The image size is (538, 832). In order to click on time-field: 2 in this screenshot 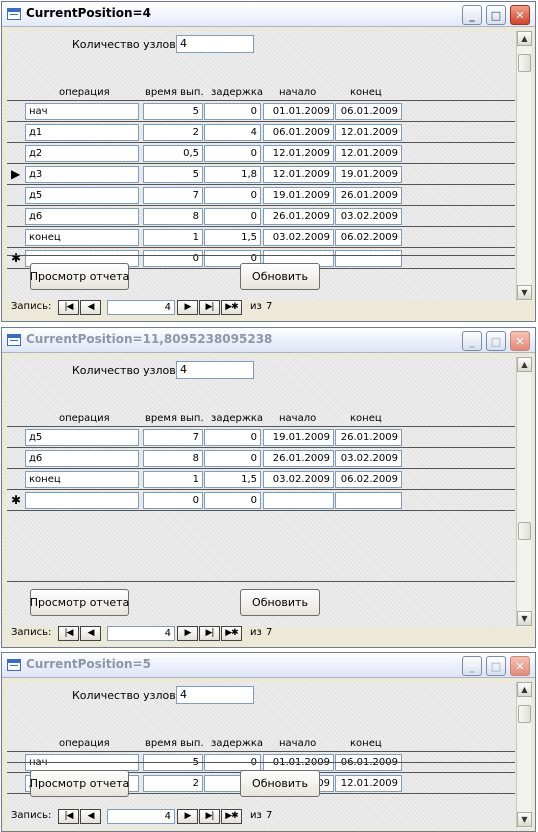, I will do `click(173, 783)`.